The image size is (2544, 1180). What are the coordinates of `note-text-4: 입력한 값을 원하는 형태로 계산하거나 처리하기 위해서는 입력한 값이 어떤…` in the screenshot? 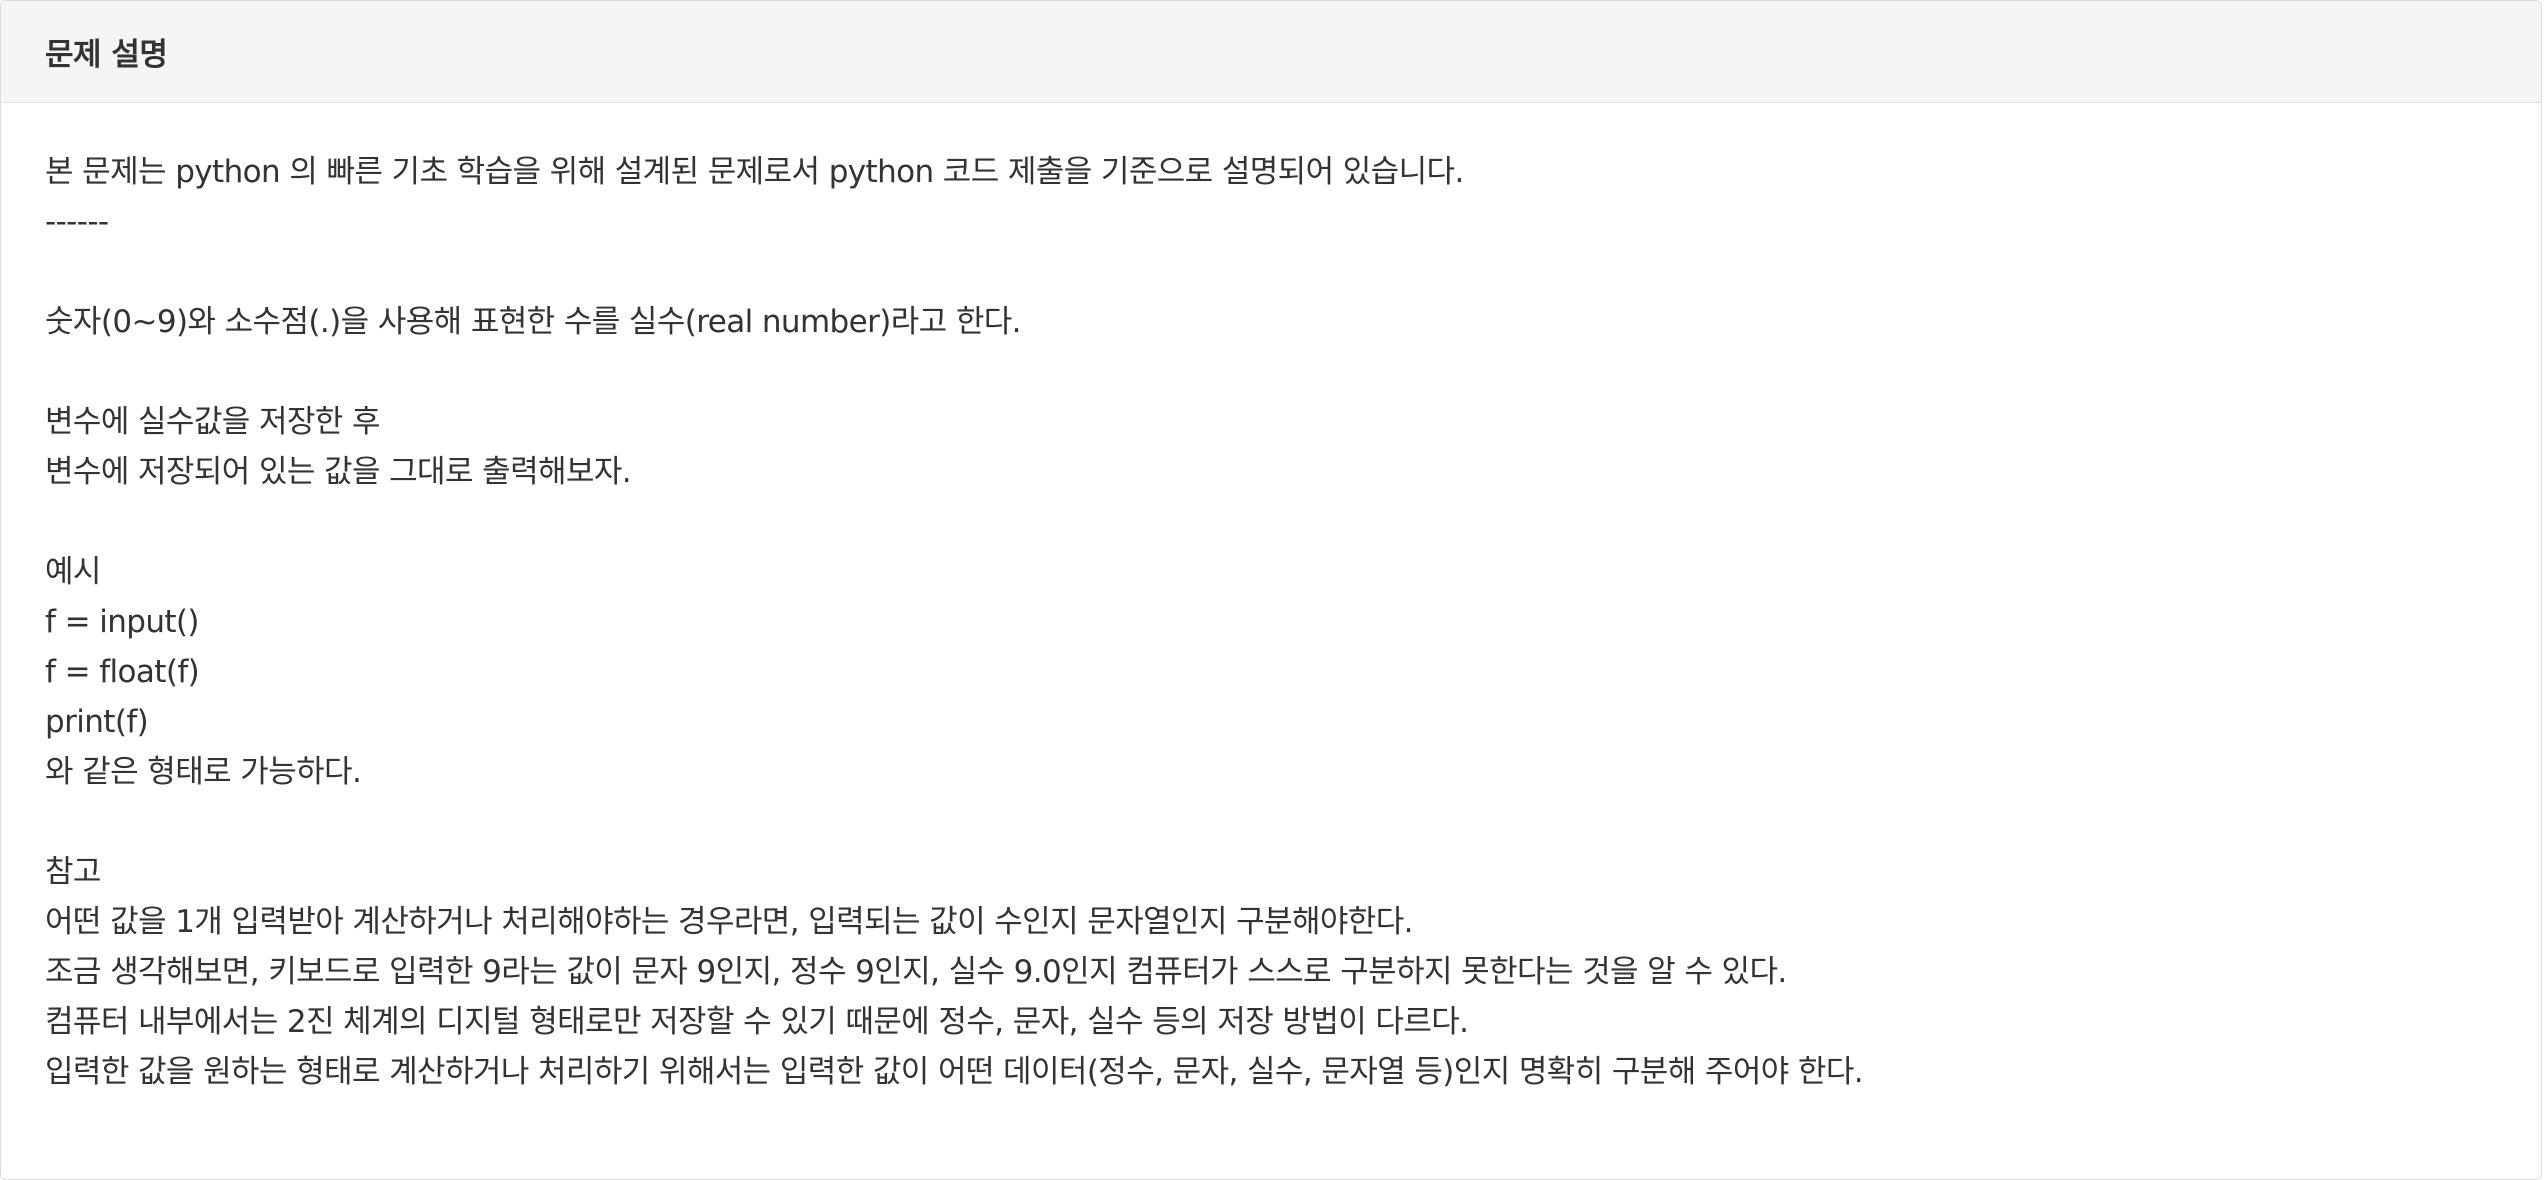 It's located at (954, 1072).